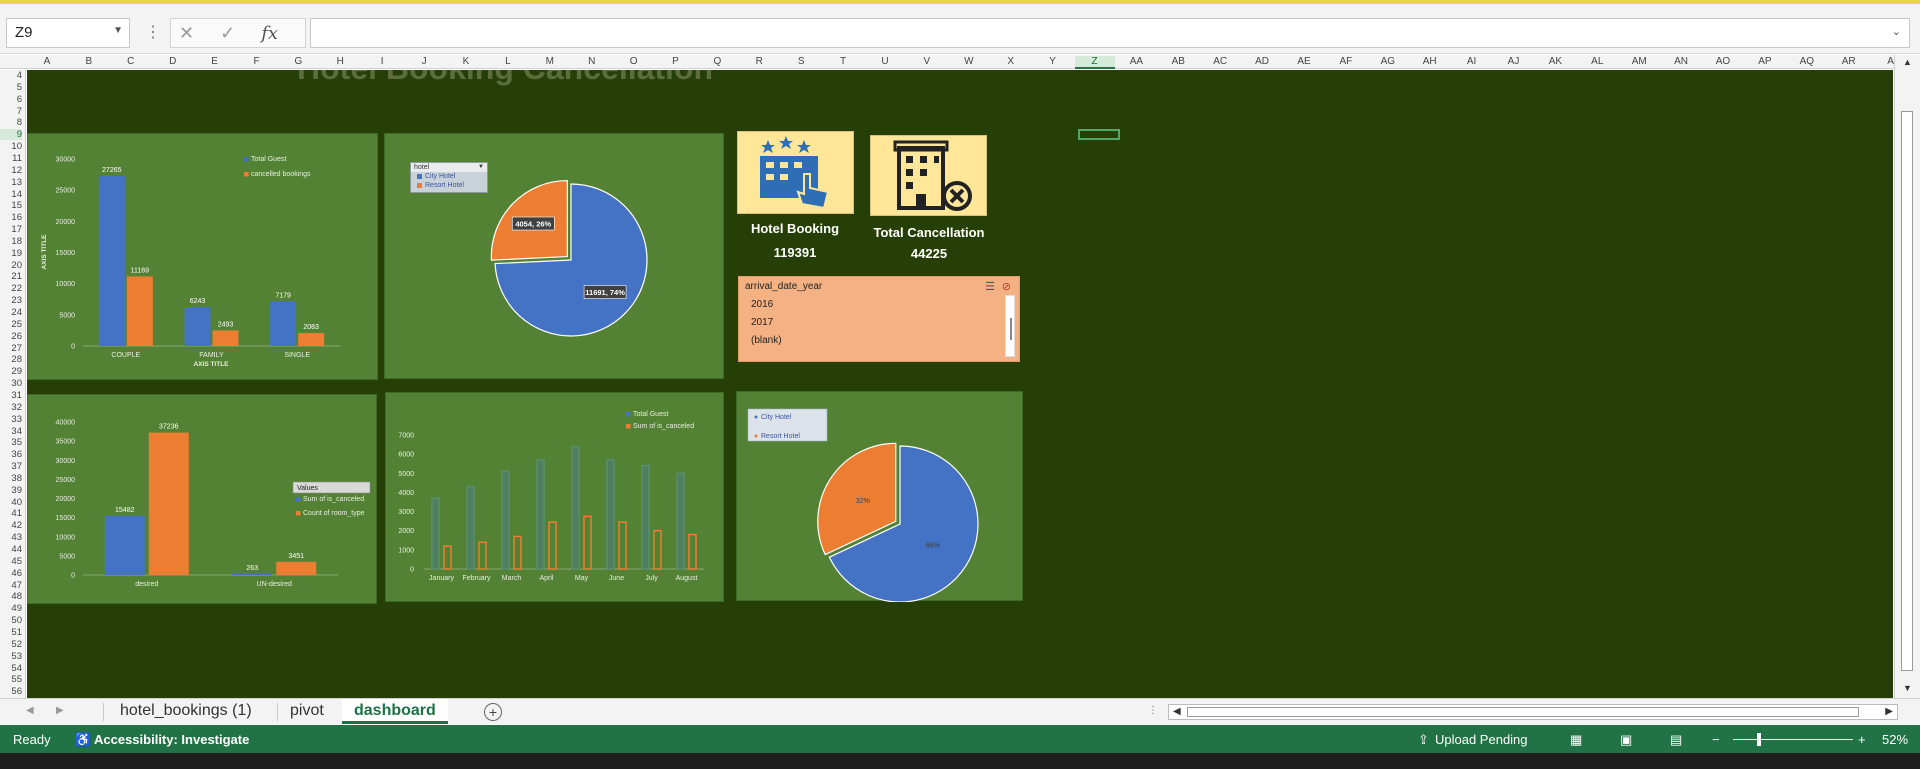 This screenshot has height=769, width=1920. I want to click on column-header: AG, so click(1388, 61).